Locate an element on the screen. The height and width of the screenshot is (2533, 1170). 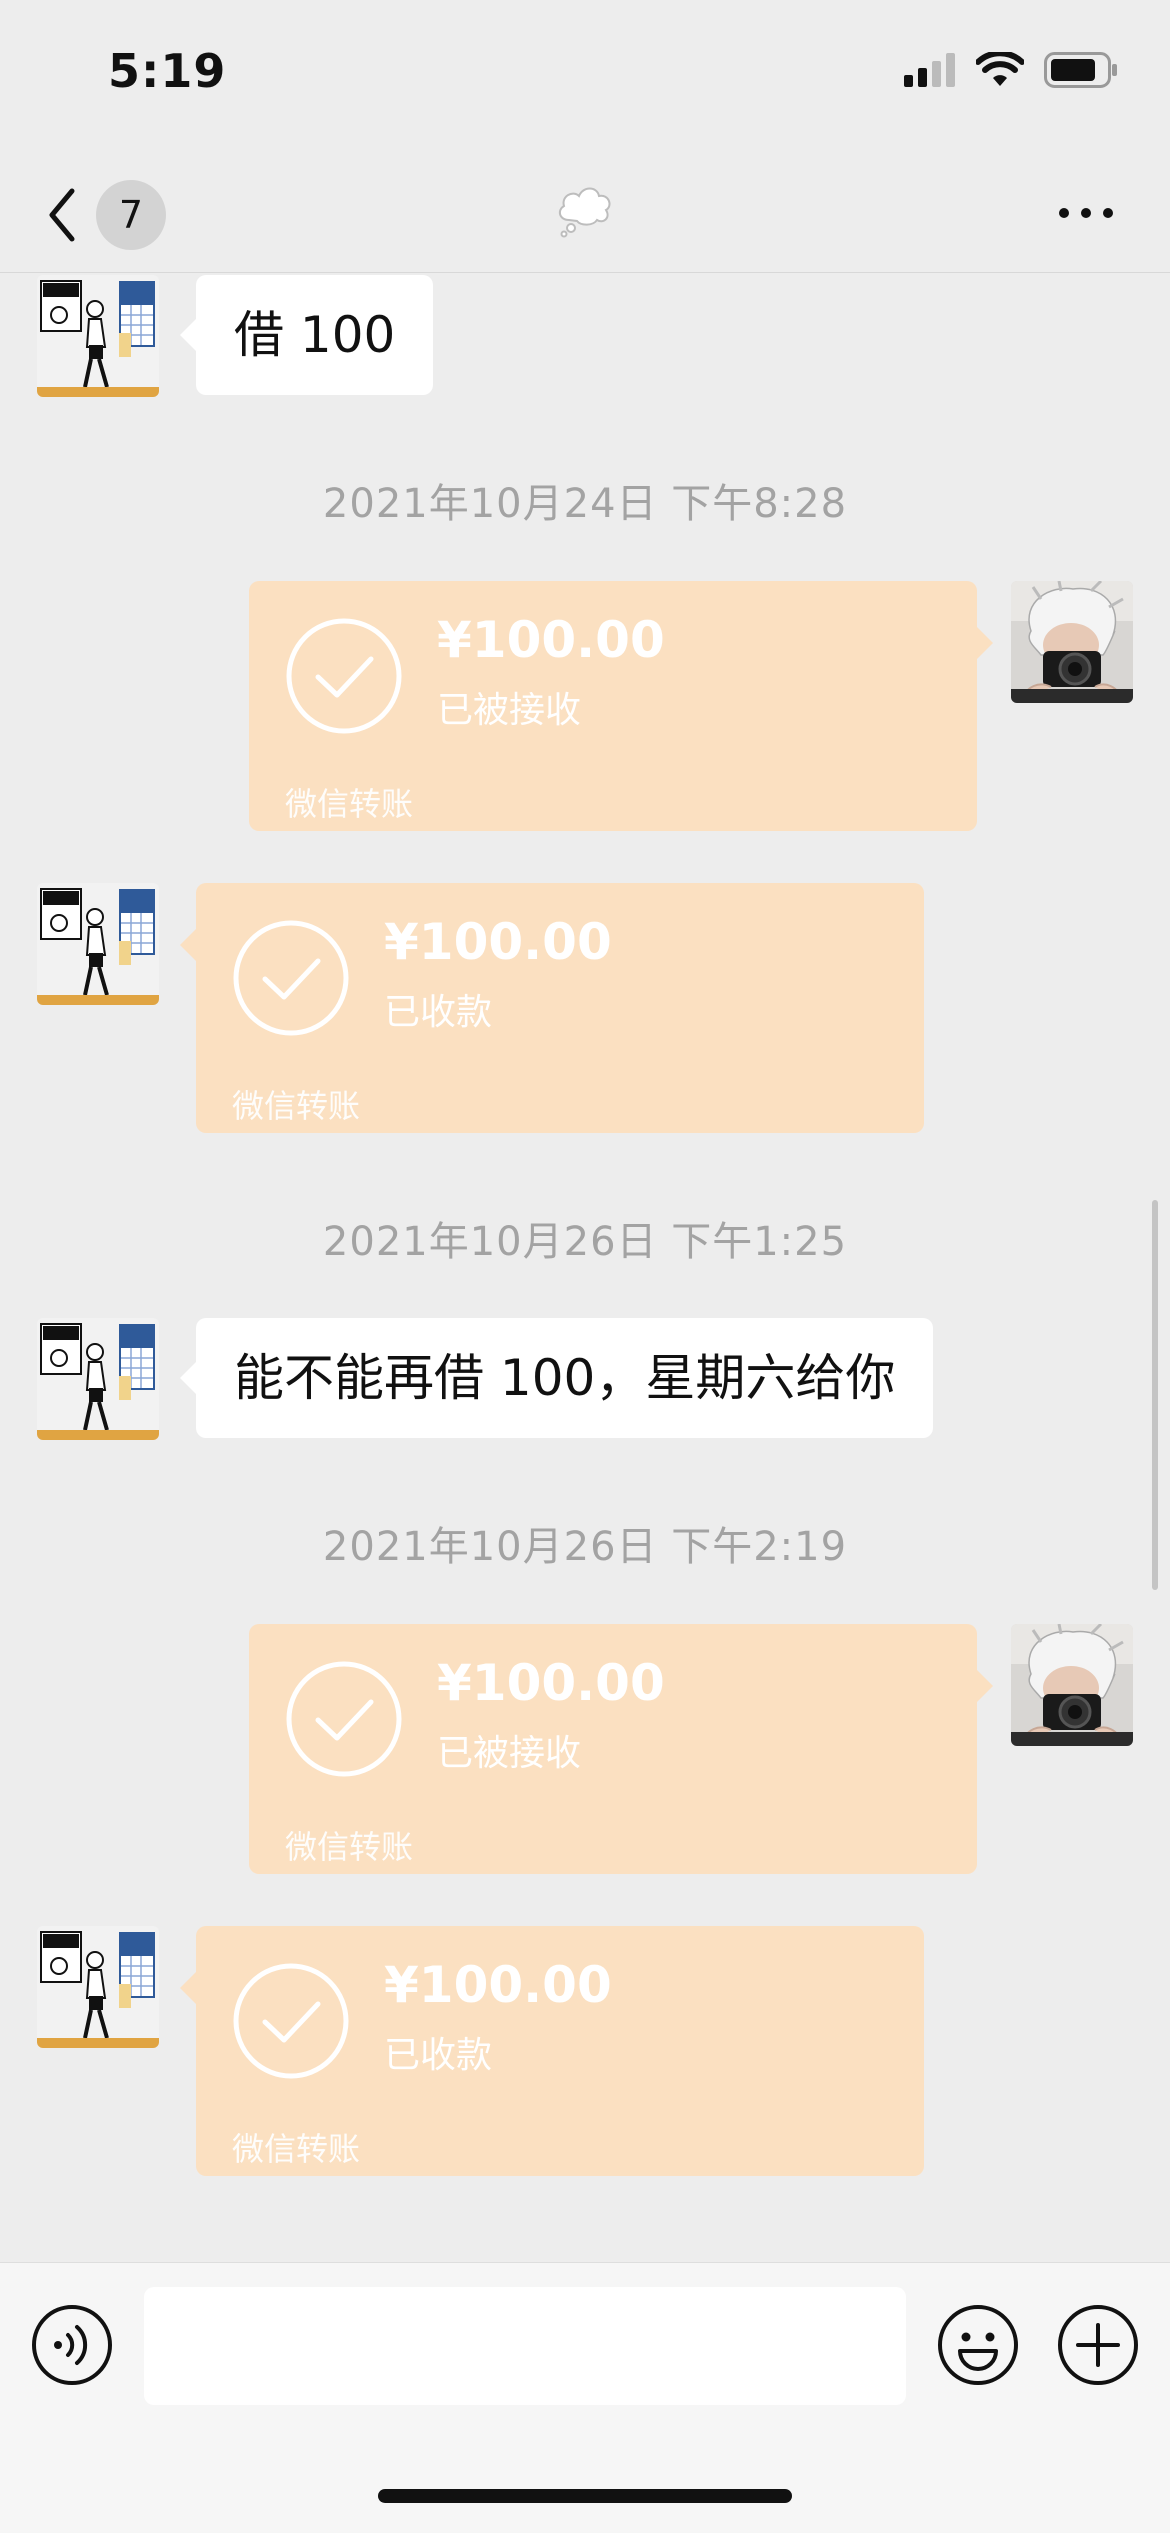
more-icon is located at coordinates (1086, 213).